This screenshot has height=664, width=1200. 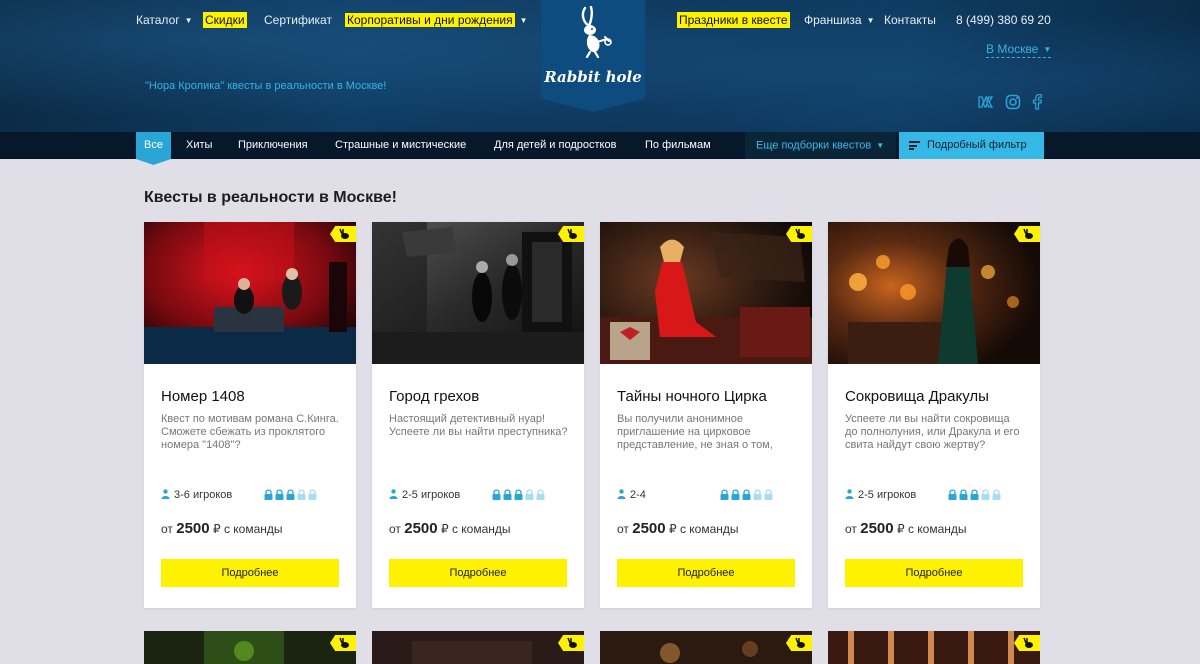 I want to click on site-logo: Rabbit hole, so click(x=593, y=56).